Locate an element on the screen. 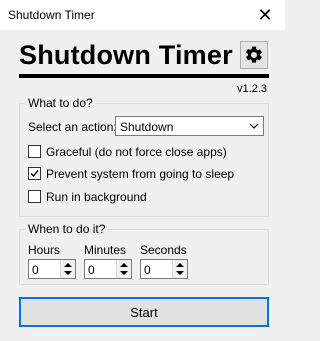  hours-spin-buttons is located at coordinates (67, 269).